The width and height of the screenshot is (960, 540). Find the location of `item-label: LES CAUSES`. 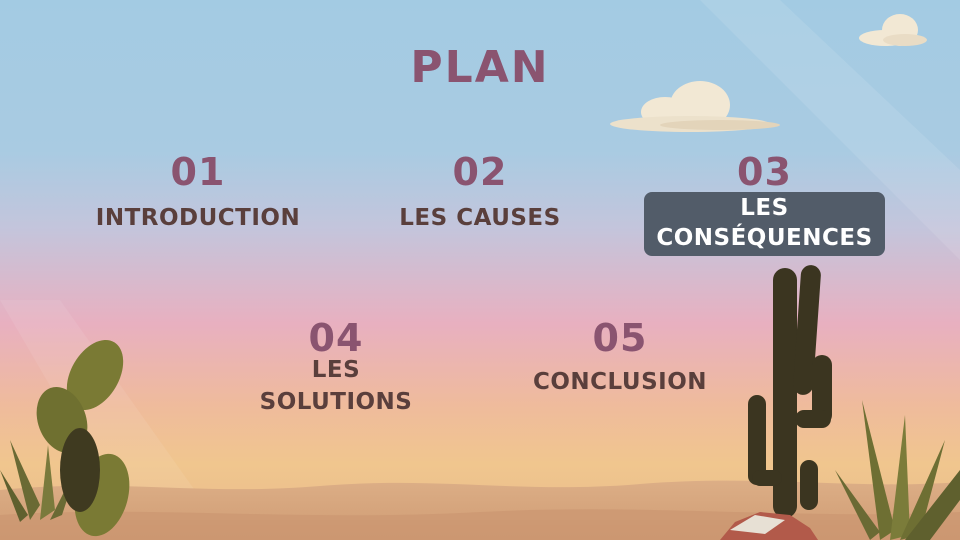

item-label: LES CAUSES is located at coordinates (480, 218).